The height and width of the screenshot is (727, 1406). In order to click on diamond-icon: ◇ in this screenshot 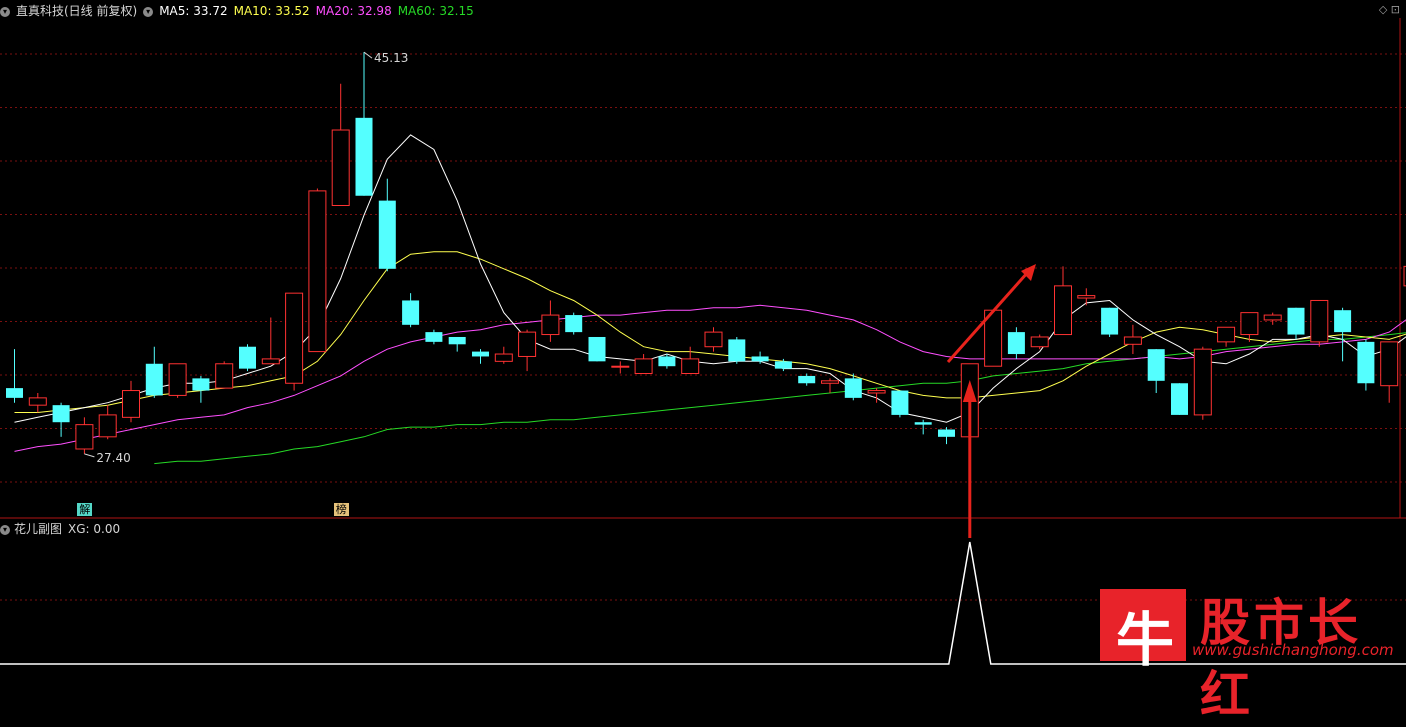, I will do `click(1383, 9)`.